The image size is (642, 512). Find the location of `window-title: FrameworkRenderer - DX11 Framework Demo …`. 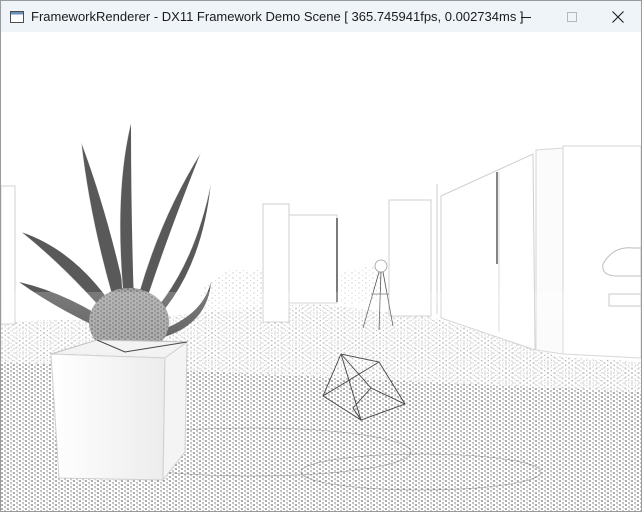

window-title: FrameworkRenderer - DX11 Framework Demo … is located at coordinates (277, 16).